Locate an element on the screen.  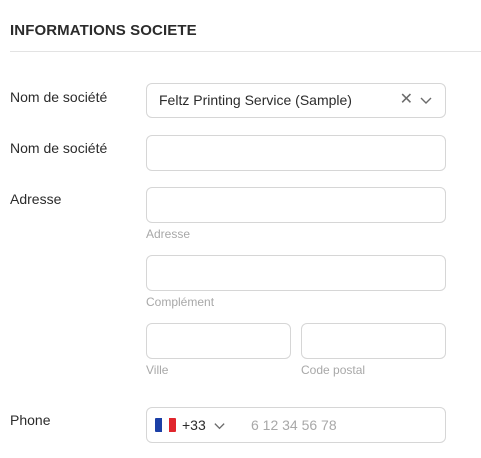
close-icon: ✕ is located at coordinates (406, 99).